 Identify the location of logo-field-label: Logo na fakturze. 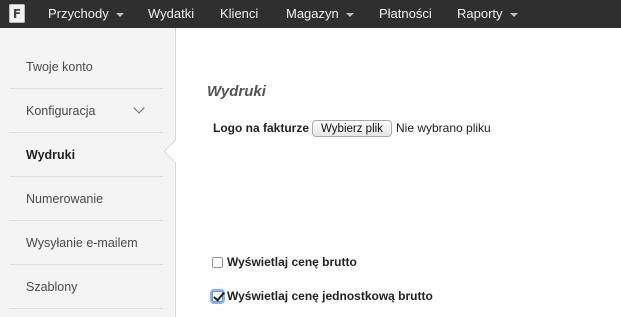
(261, 128).